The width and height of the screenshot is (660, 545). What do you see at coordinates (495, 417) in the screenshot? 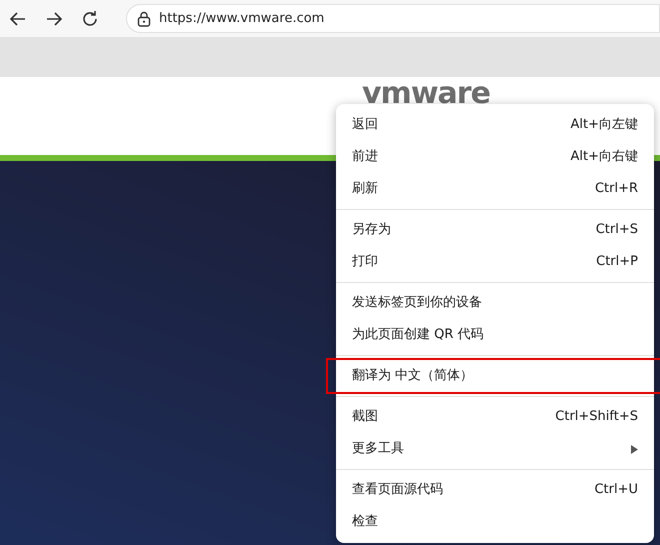
I see `menu-item: 截图 Ctrl+Shift+S` at bounding box center [495, 417].